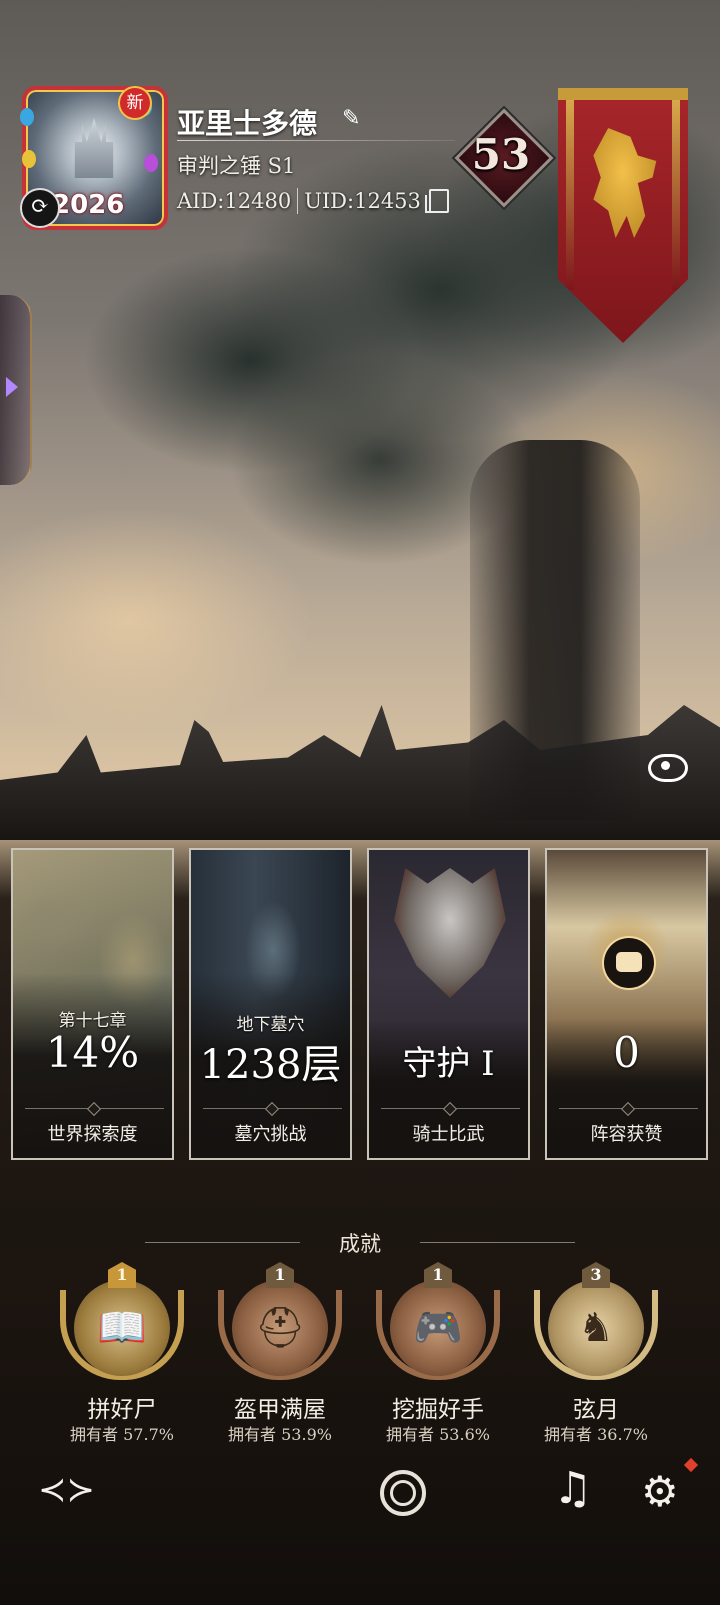 This screenshot has width=720, height=1605. I want to click on banner-rod, so click(623, 94).